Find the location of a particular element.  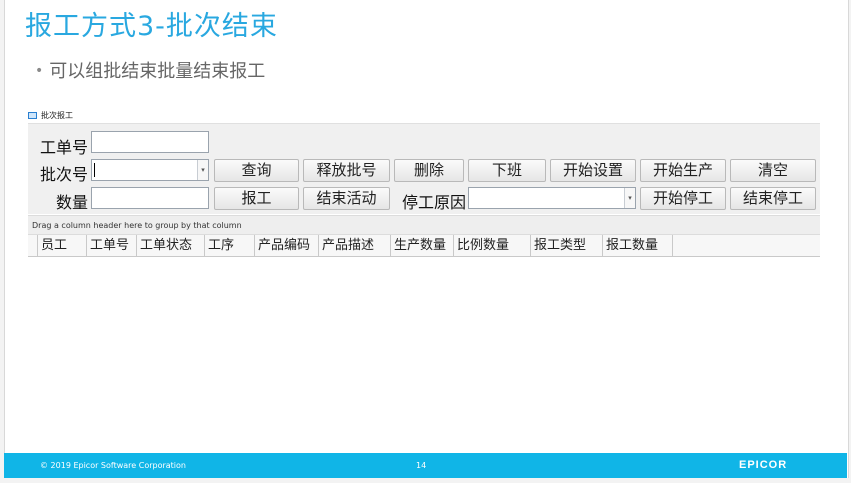

page-number: 14 is located at coordinates (421, 465).